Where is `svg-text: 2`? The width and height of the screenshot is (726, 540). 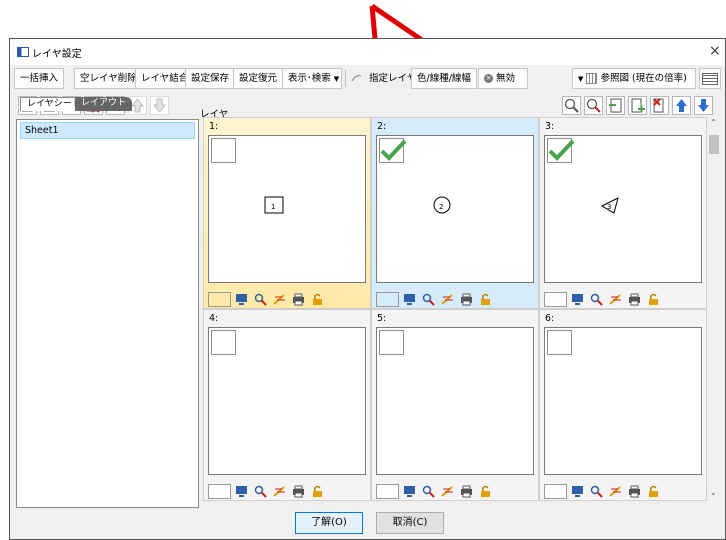
svg-text: 2 is located at coordinates (441, 207).